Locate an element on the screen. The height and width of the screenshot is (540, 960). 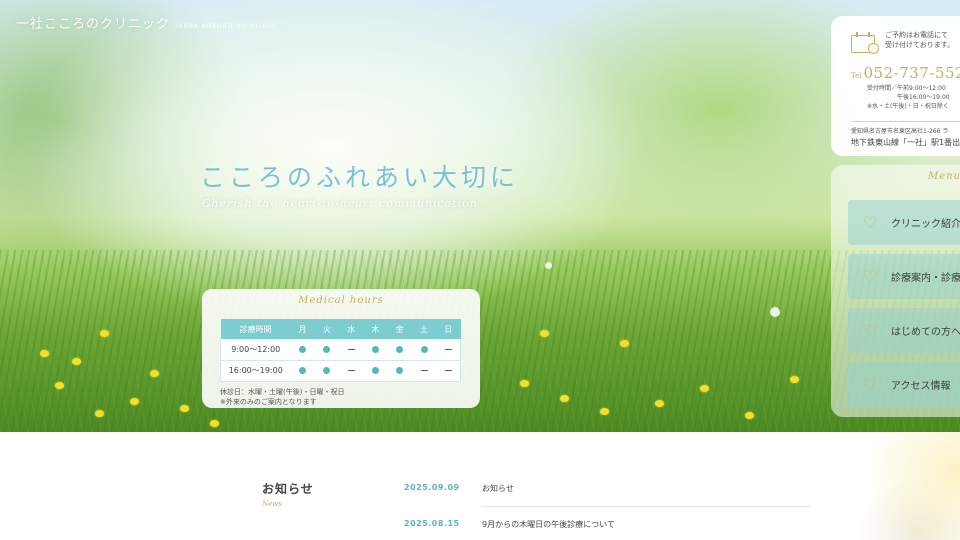
contact-reserve-block: ご予約はお電話にて 受け付けております。 is located at coordinates (905, 42).